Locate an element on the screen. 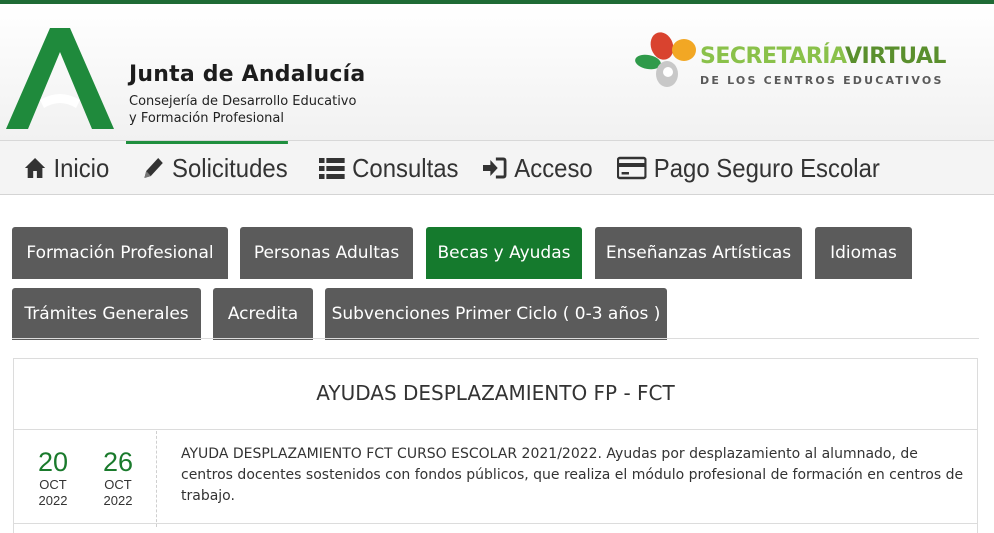 The width and height of the screenshot is (994, 533). junta-andalucia-logo-icon is located at coordinates (60, 79).